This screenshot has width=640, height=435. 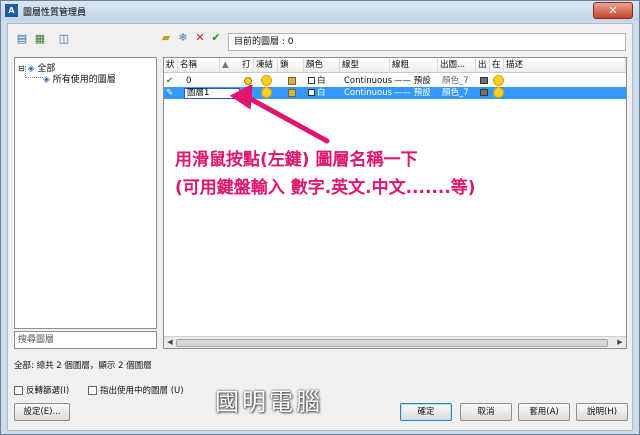 I want to click on current-layer-display: 目前的圖層 : 0, so click(x=427, y=42).